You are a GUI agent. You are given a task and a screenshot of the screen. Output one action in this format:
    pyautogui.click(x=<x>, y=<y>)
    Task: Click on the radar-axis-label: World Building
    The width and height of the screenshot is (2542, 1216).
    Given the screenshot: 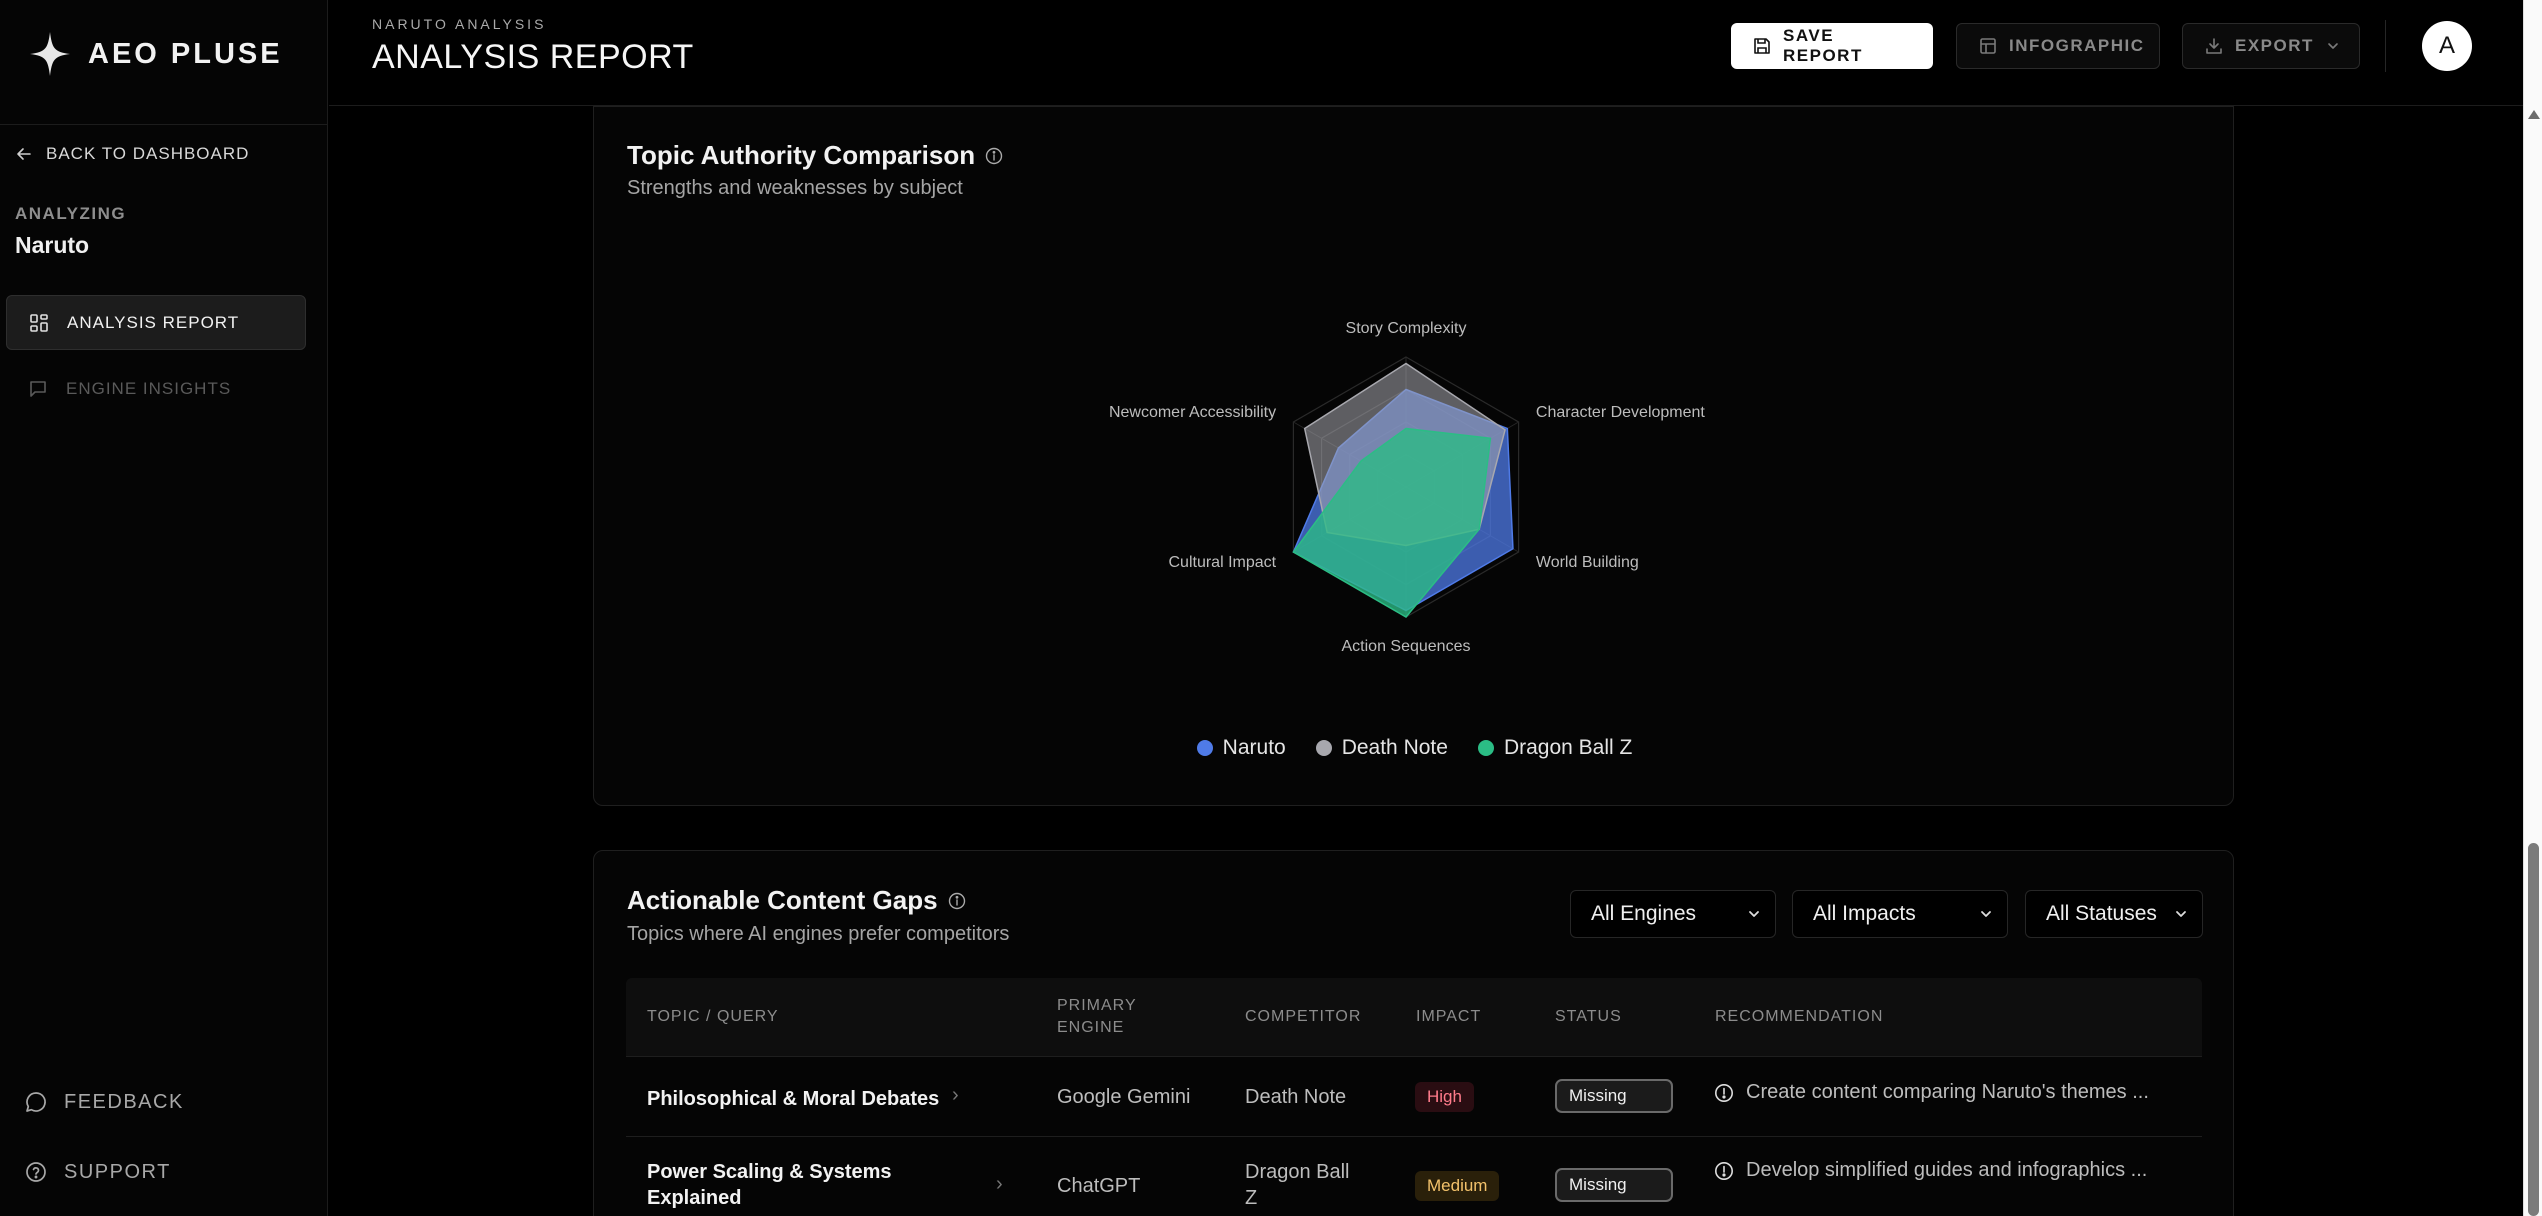 What is the action you would take?
    pyautogui.click(x=1587, y=562)
    